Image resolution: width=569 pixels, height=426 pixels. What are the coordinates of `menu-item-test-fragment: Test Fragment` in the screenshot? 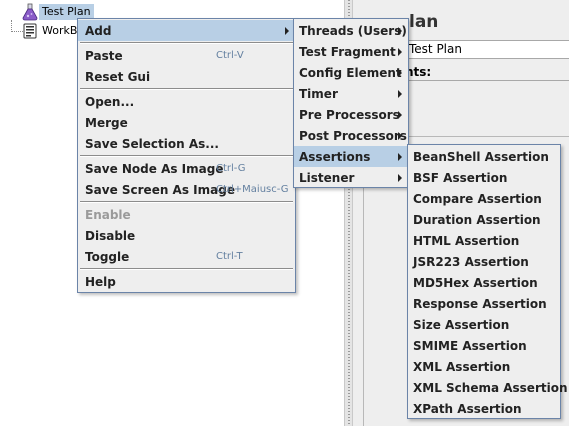 It's located at (351, 51).